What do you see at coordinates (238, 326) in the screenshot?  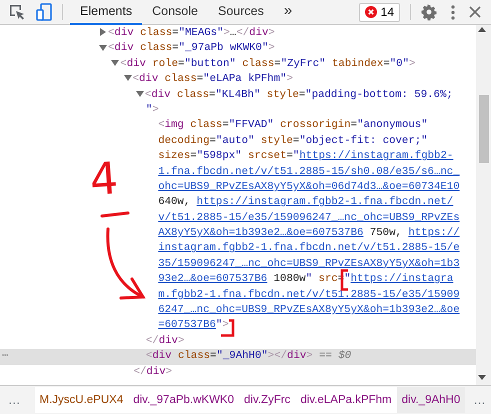 I see `code-line: =607537B6">` at bounding box center [238, 326].